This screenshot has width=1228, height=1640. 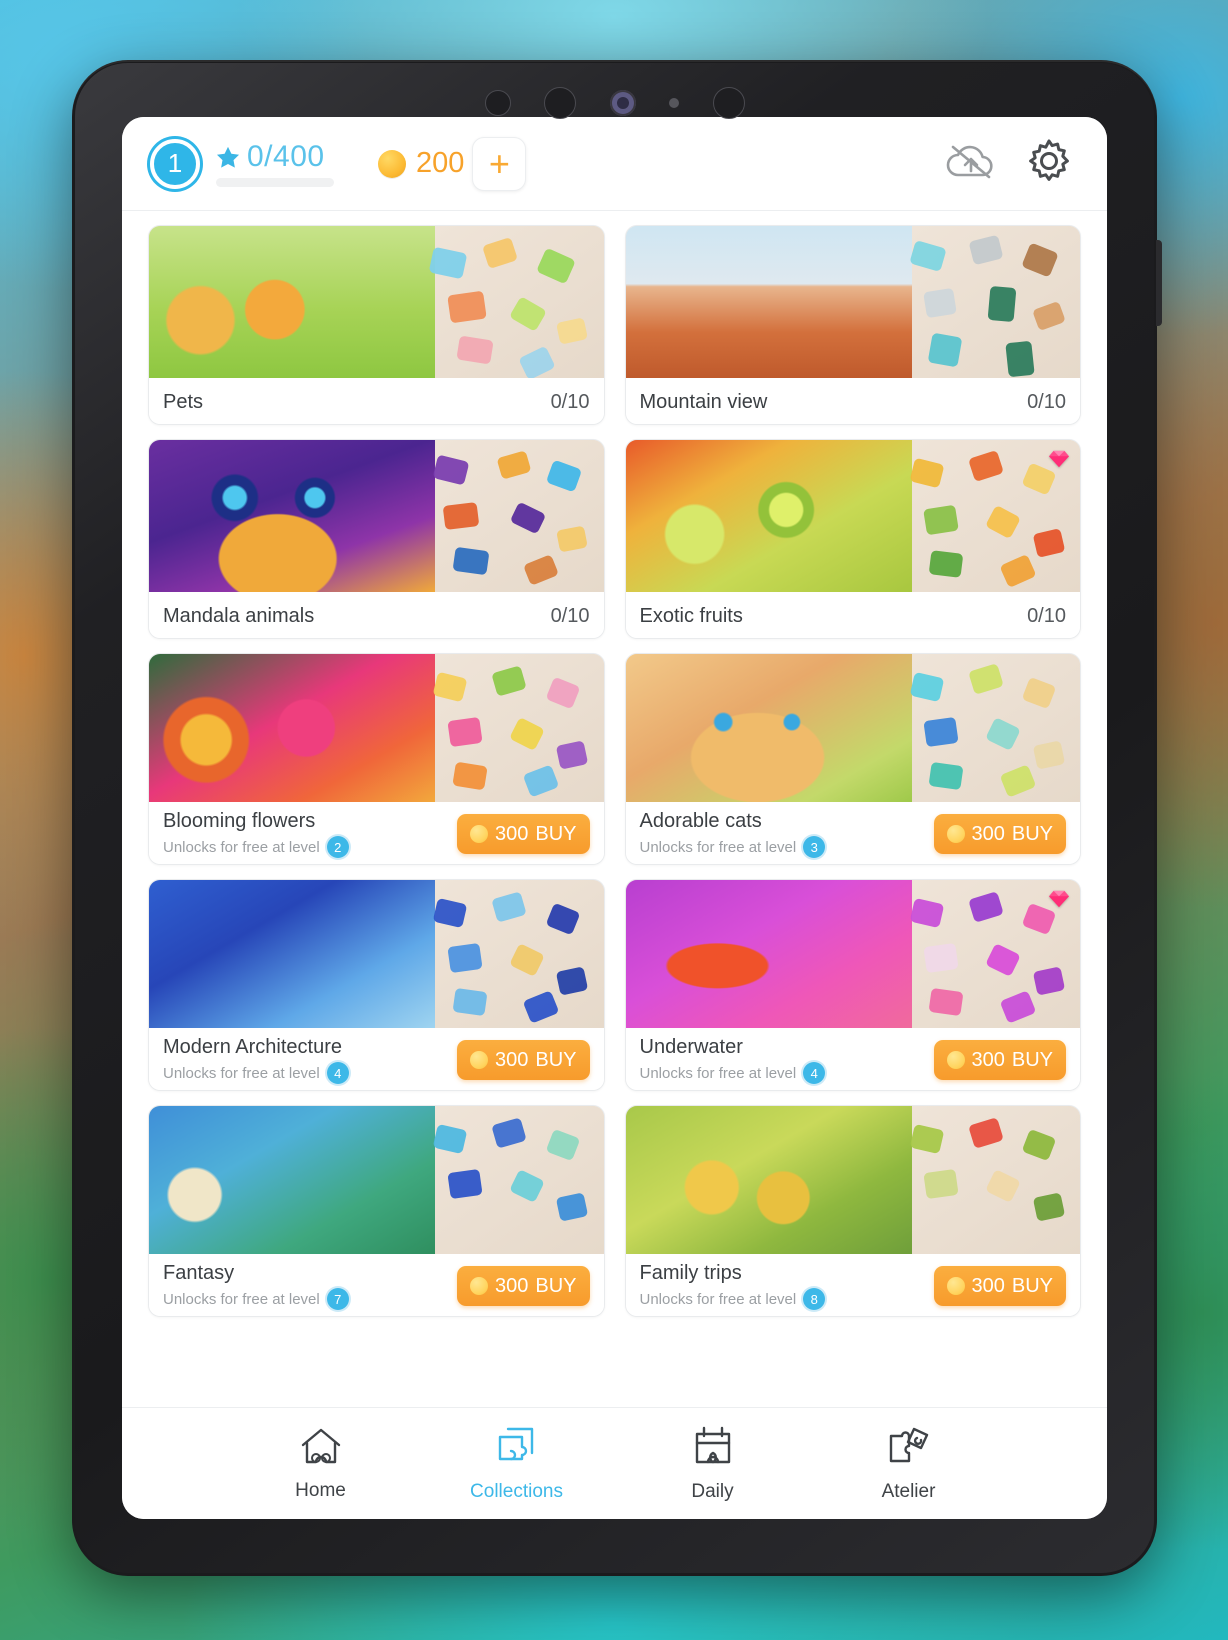 What do you see at coordinates (286, 156) in the screenshot?
I see `star-progress-label: 0/400` at bounding box center [286, 156].